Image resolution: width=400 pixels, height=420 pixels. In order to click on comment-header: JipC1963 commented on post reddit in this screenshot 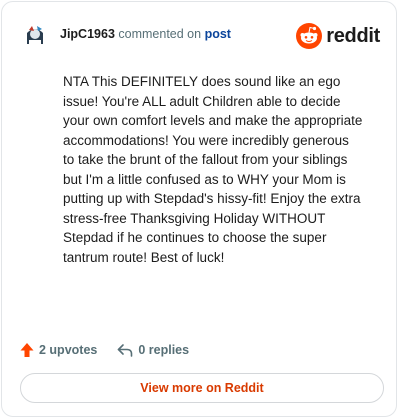, I will do `click(201, 35)`.